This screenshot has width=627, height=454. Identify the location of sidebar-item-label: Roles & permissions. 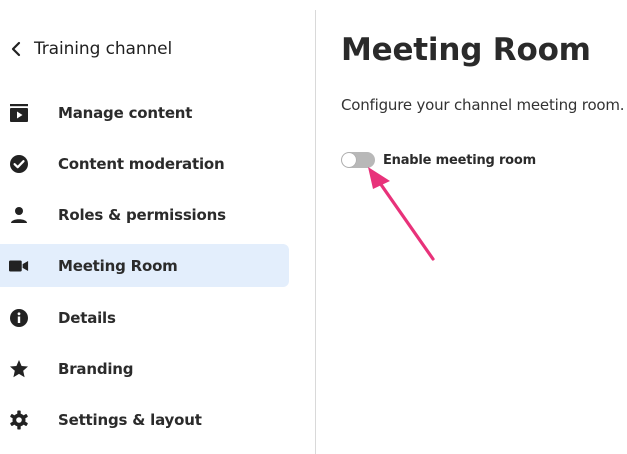
(142, 214).